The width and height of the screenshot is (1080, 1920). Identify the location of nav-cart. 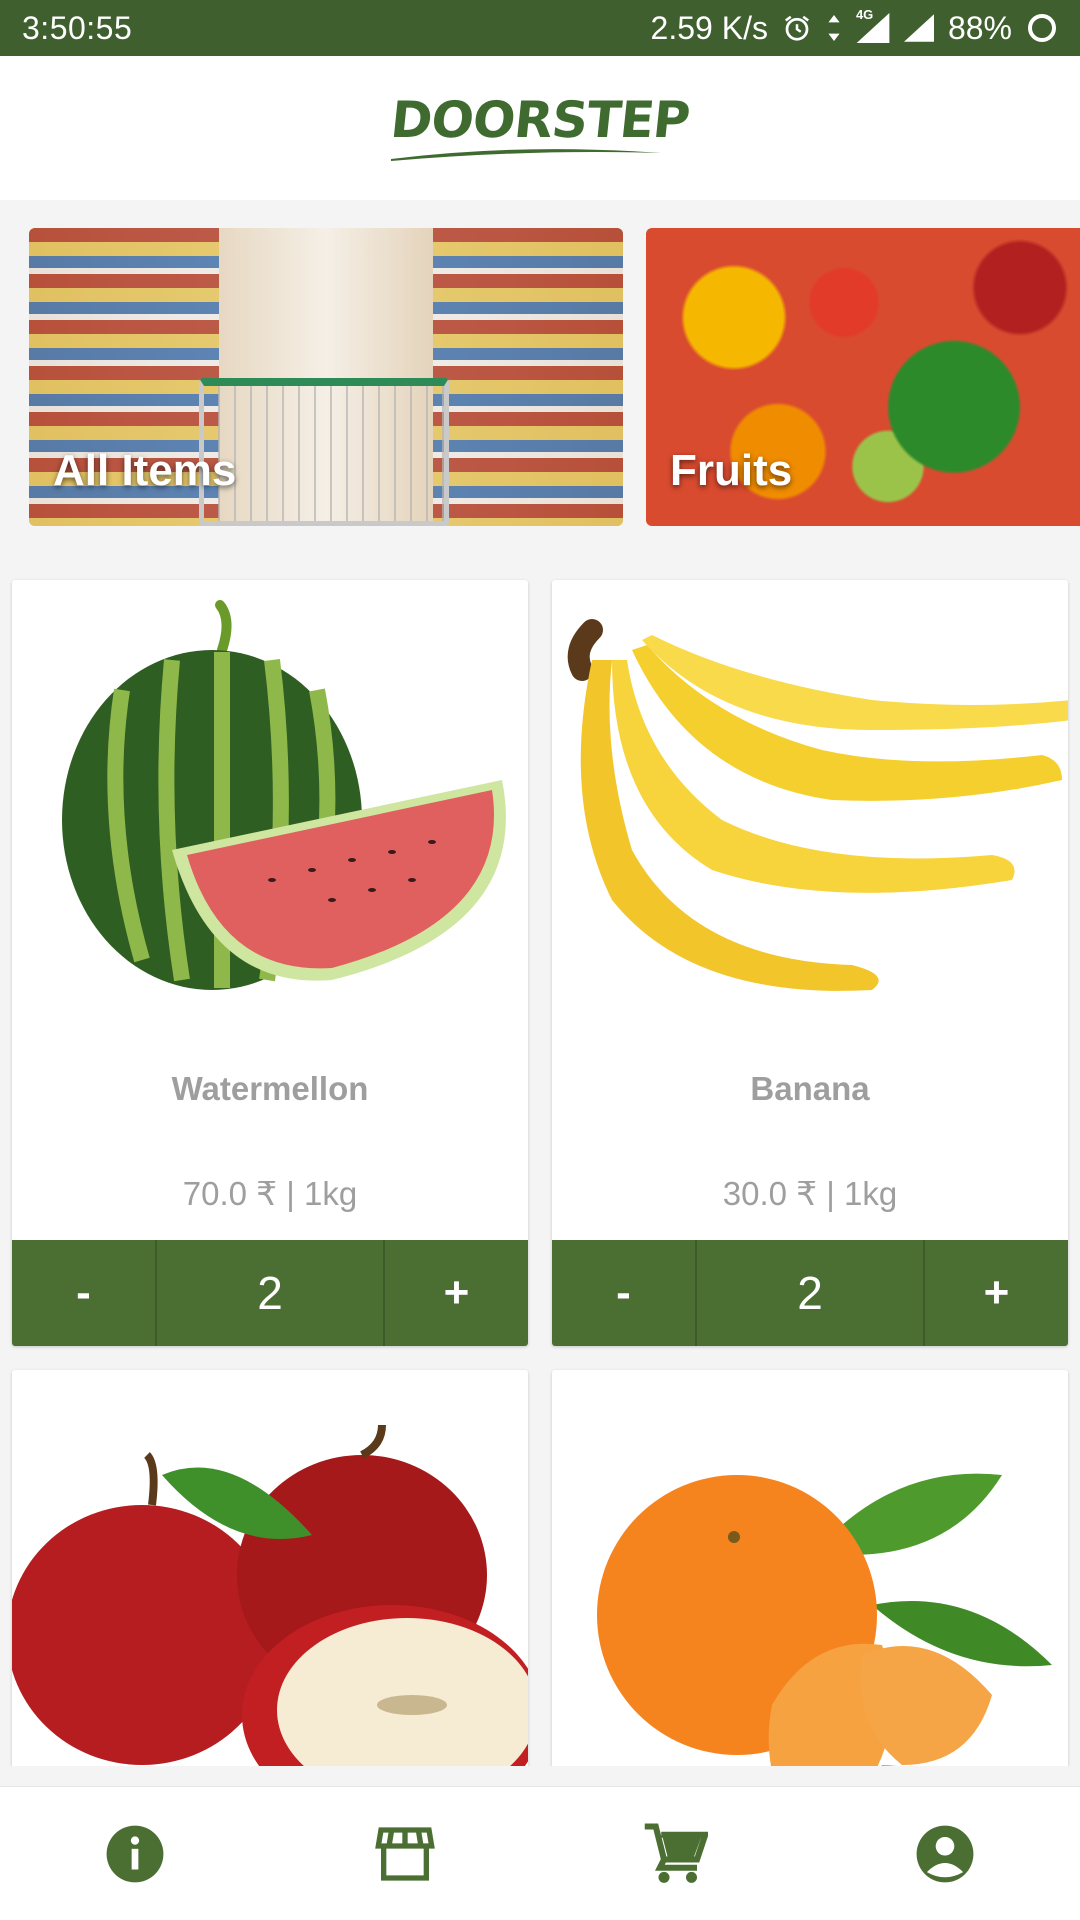
(675, 1854).